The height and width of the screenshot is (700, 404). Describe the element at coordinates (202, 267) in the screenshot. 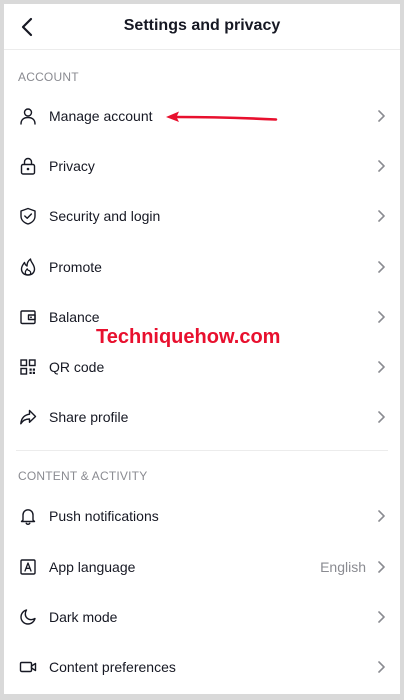

I see `settings-item-promote: Promote` at that location.